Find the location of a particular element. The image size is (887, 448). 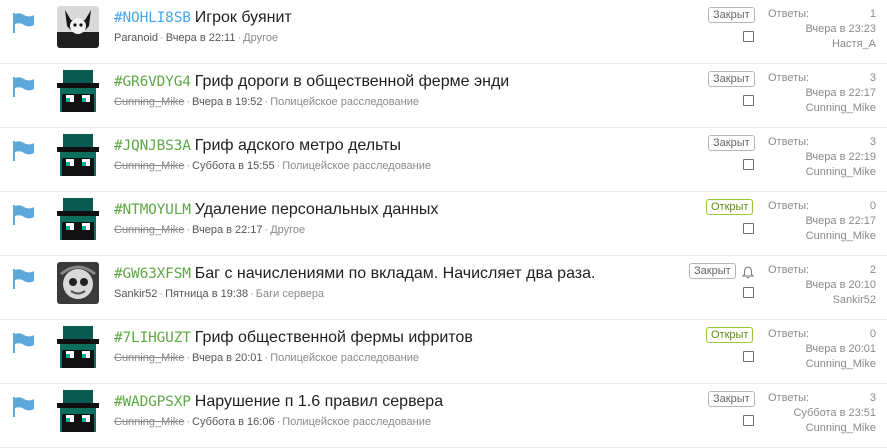

thread-author: Paranoid is located at coordinates (136, 38).